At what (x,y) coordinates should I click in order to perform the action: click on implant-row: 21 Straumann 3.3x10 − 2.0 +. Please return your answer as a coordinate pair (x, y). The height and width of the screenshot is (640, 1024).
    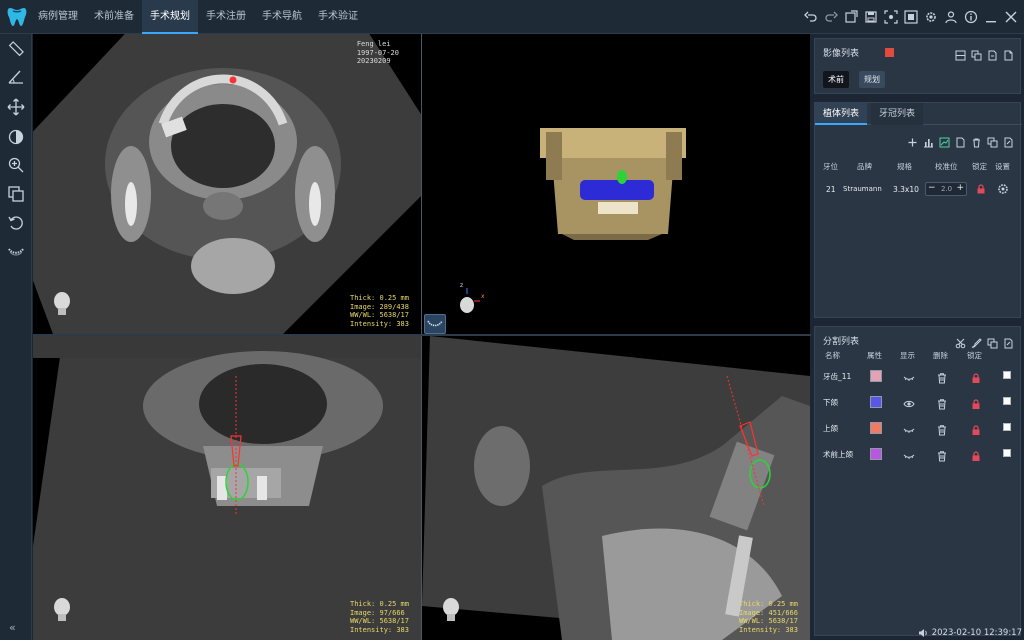
    Looking at the image, I should click on (918, 190).